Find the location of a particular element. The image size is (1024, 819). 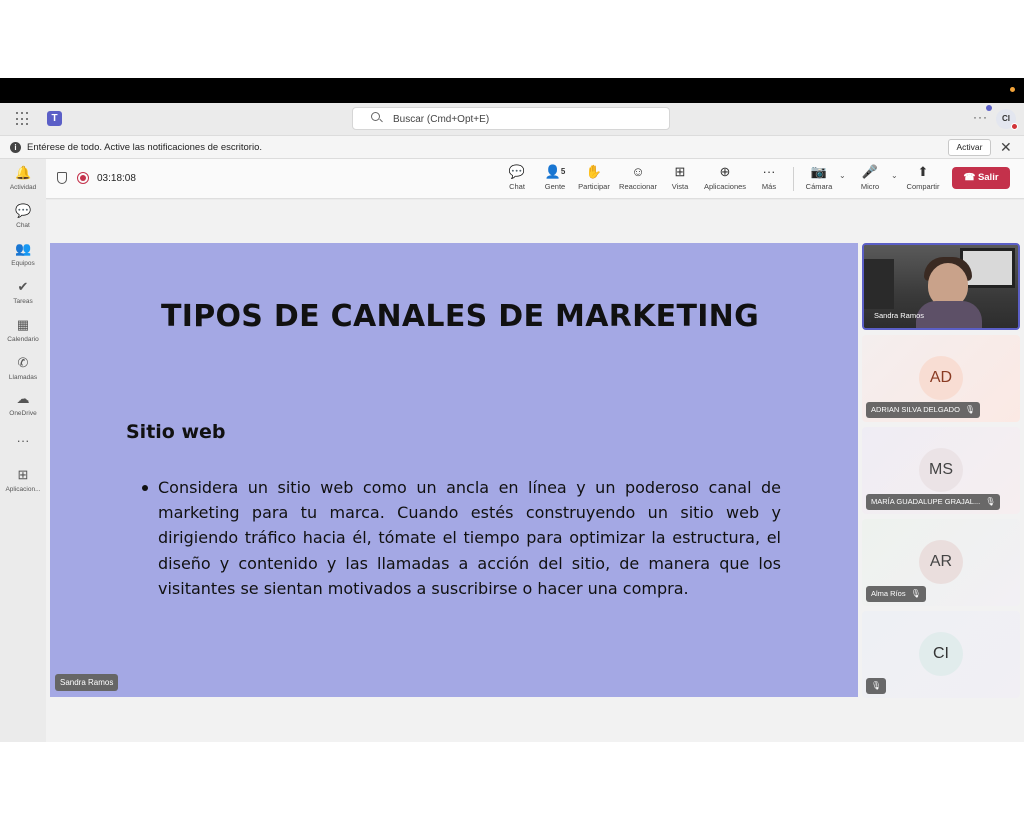

participant-tile: AR Alma Ríos 🎙 is located at coordinates (941, 562).